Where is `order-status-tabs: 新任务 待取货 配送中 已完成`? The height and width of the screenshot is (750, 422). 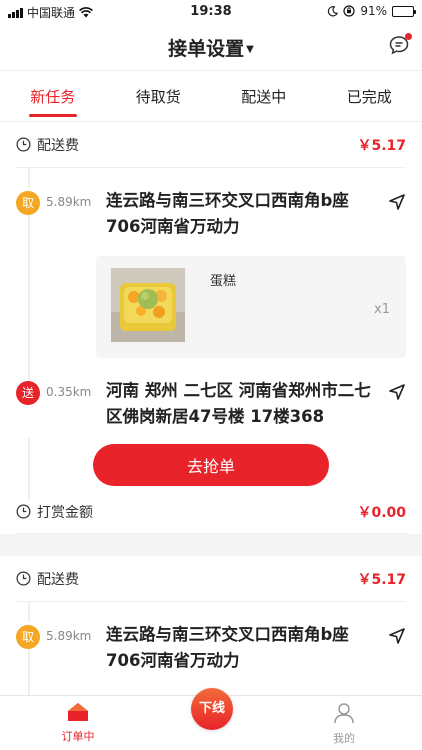
order-status-tabs: 新任务 待取货 配送中 已完成 is located at coordinates (211, 96).